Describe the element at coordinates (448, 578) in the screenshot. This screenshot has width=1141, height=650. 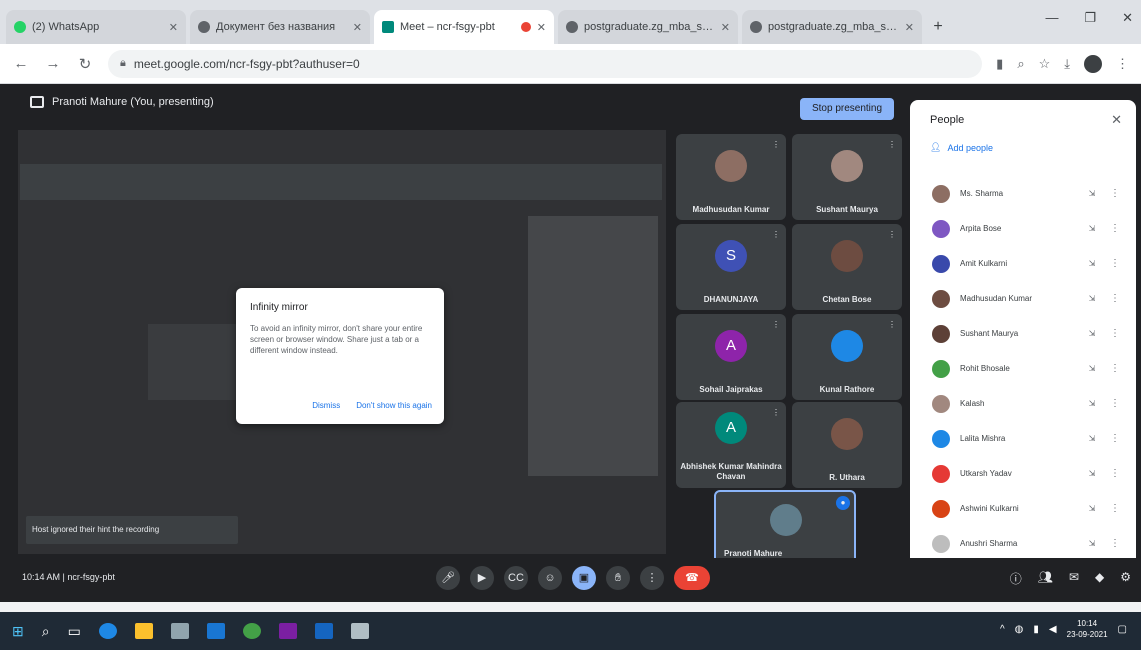
I see `mic-icon: 🎤︎` at that location.